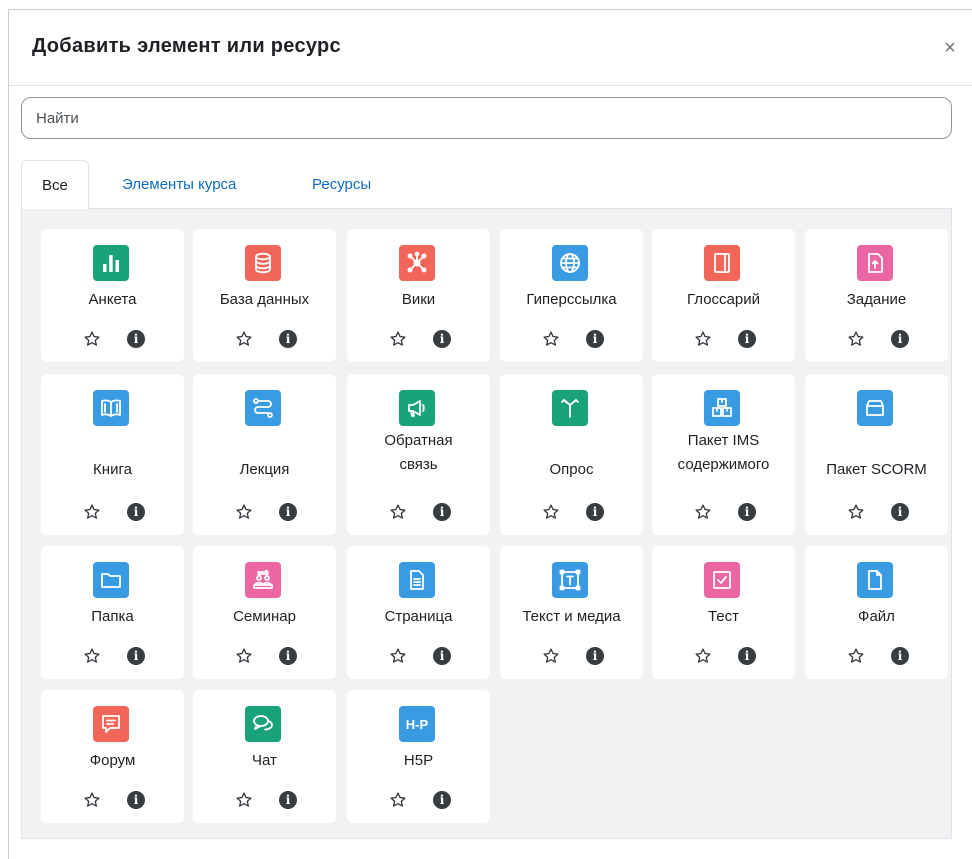  What do you see at coordinates (341, 184) in the screenshot?
I see `tab-resources: Ресурсы` at bounding box center [341, 184].